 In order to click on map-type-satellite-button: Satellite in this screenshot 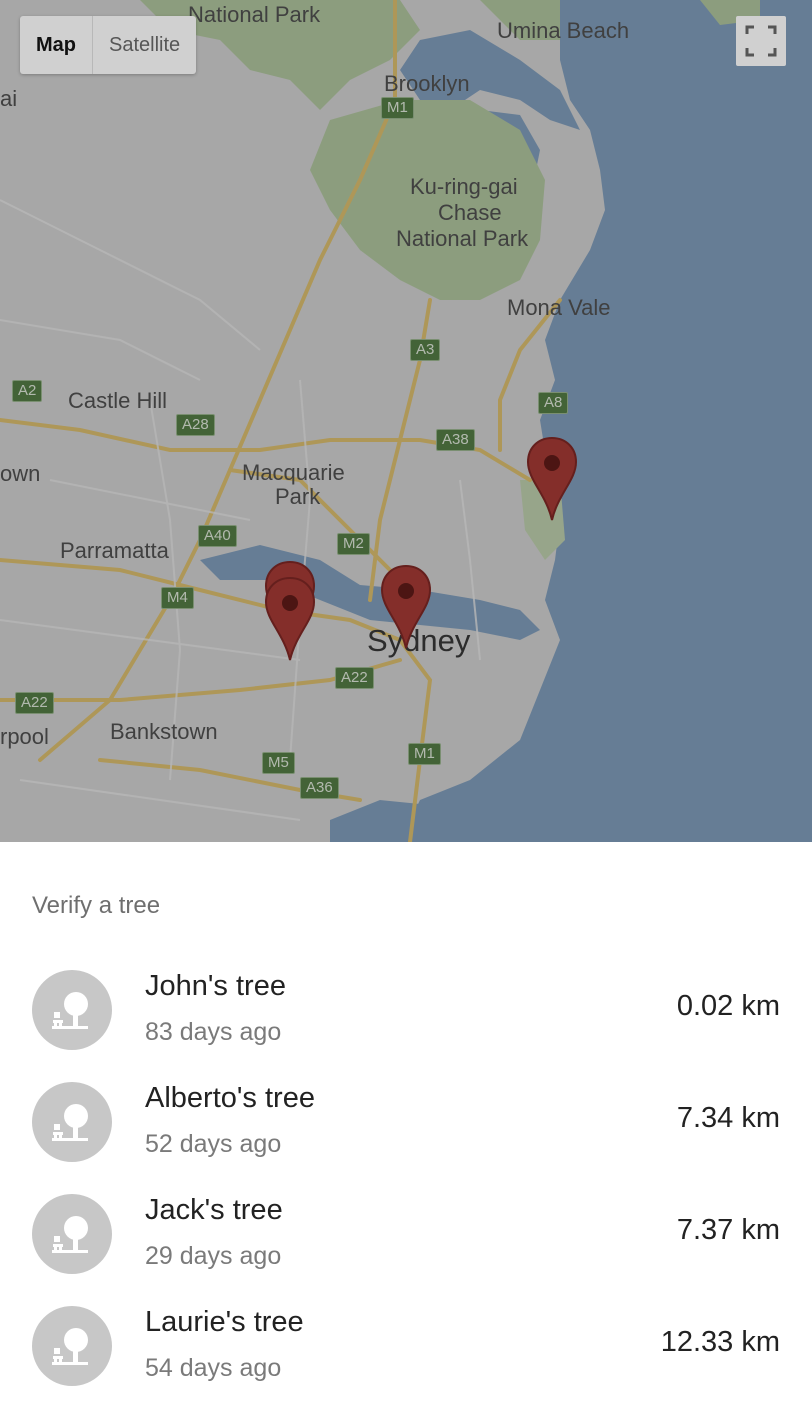, I will do `click(144, 45)`.